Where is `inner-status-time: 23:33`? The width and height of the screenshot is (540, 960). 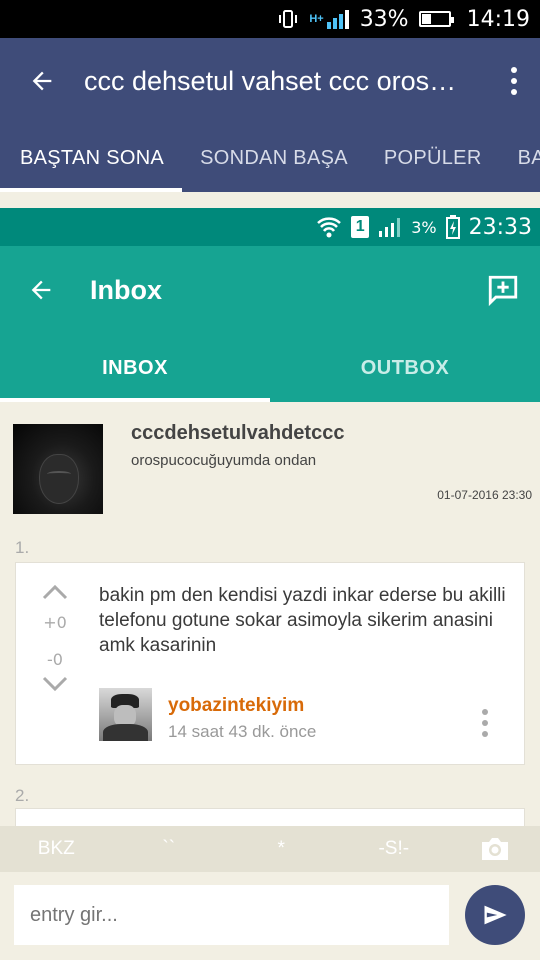 inner-status-time: 23:33 is located at coordinates (500, 227).